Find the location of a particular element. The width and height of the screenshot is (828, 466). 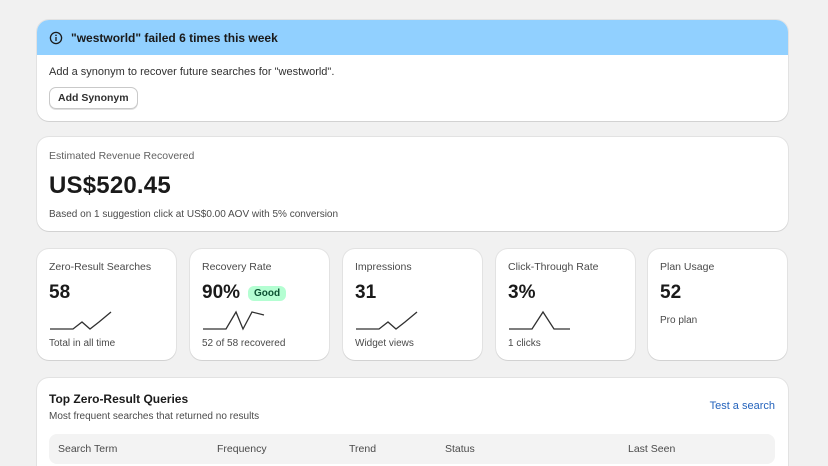

metric-label: Recovery Rate is located at coordinates (237, 267).